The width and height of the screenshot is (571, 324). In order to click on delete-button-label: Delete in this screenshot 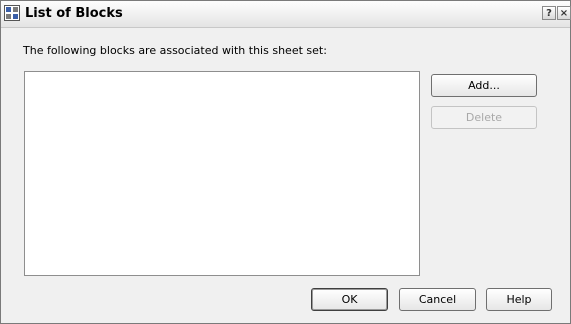, I will do `click(484, 117)`.